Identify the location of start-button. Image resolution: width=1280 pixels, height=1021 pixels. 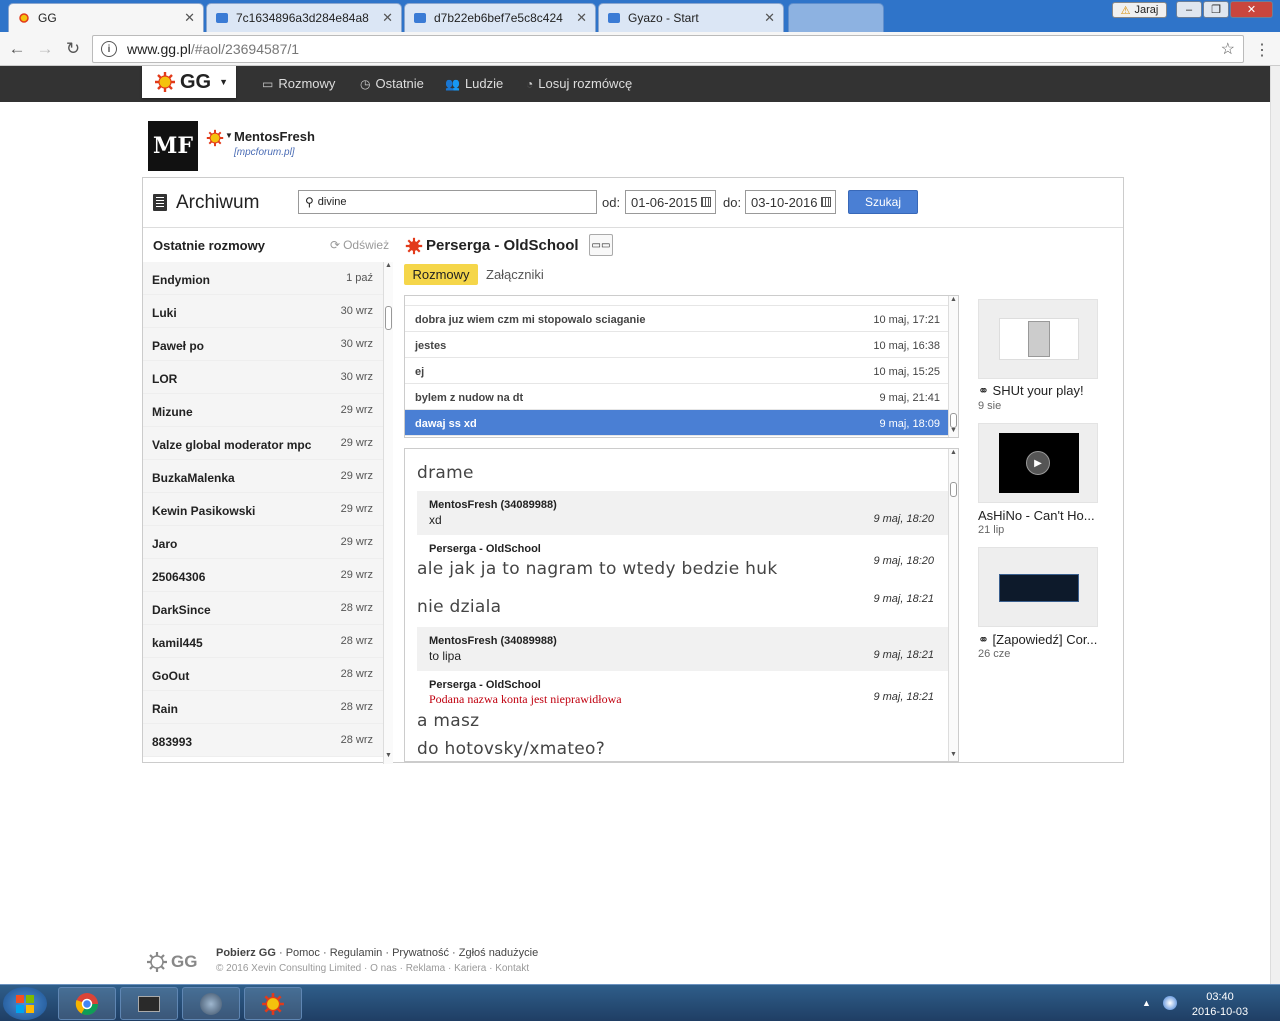
(25, 1003).